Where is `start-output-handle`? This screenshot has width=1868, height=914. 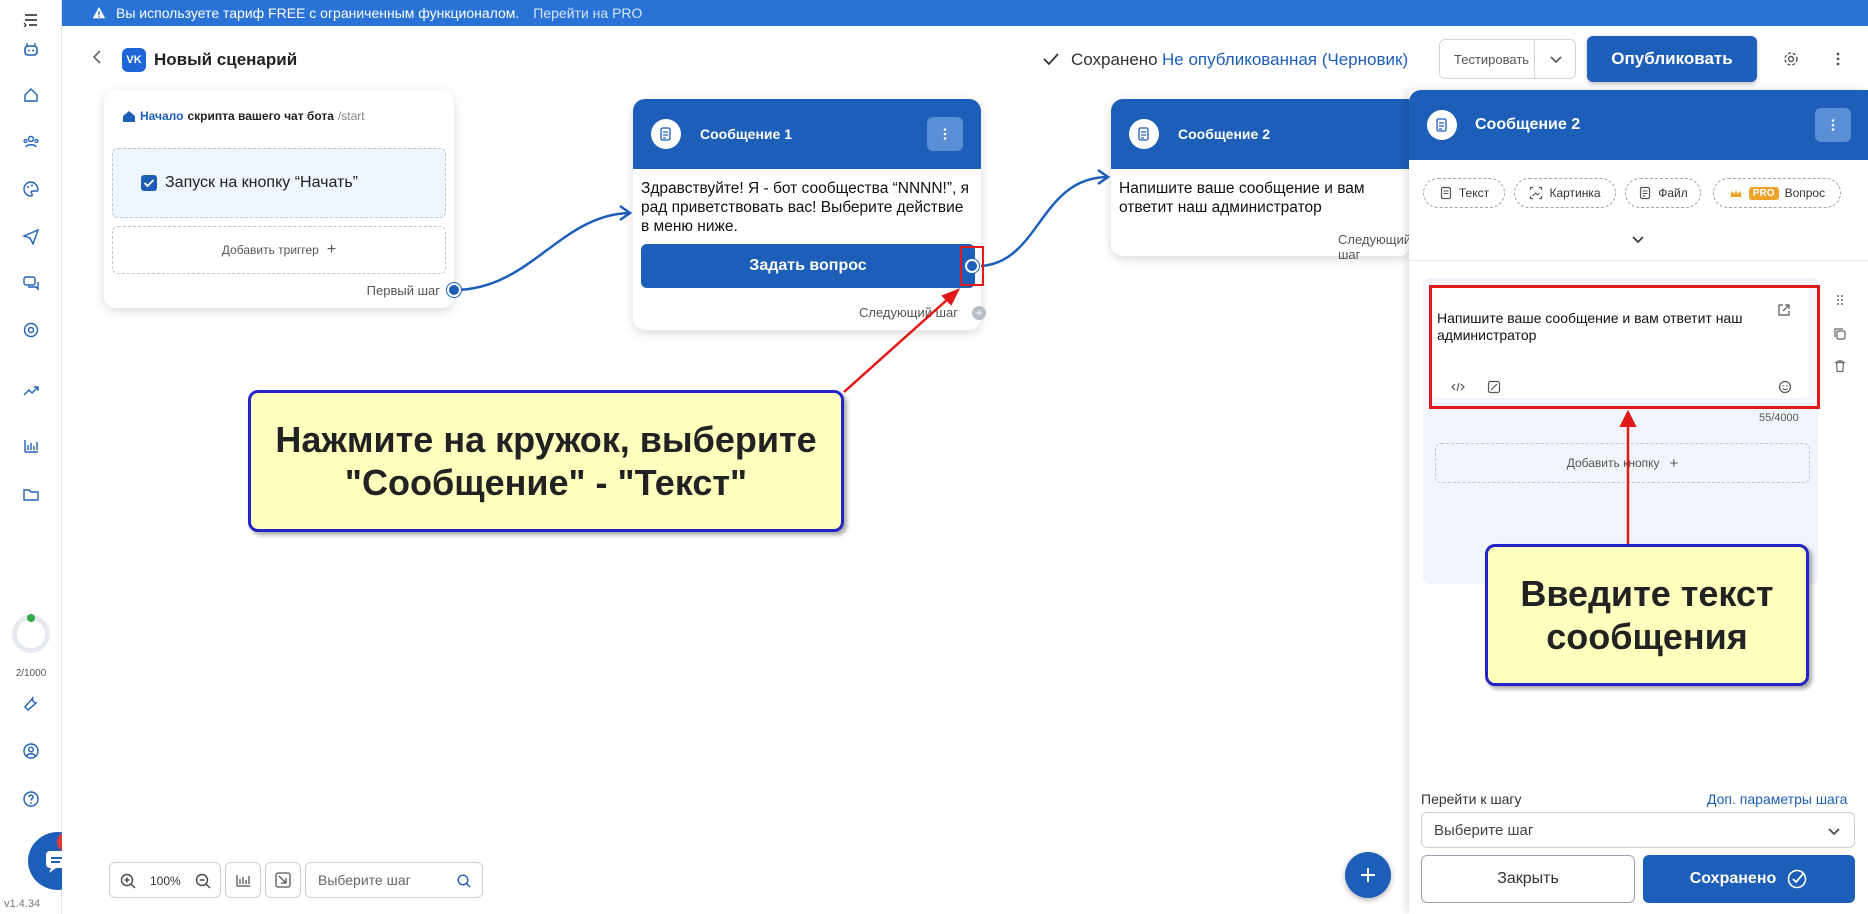
start-output-handle is located at coordinates (454, 290).